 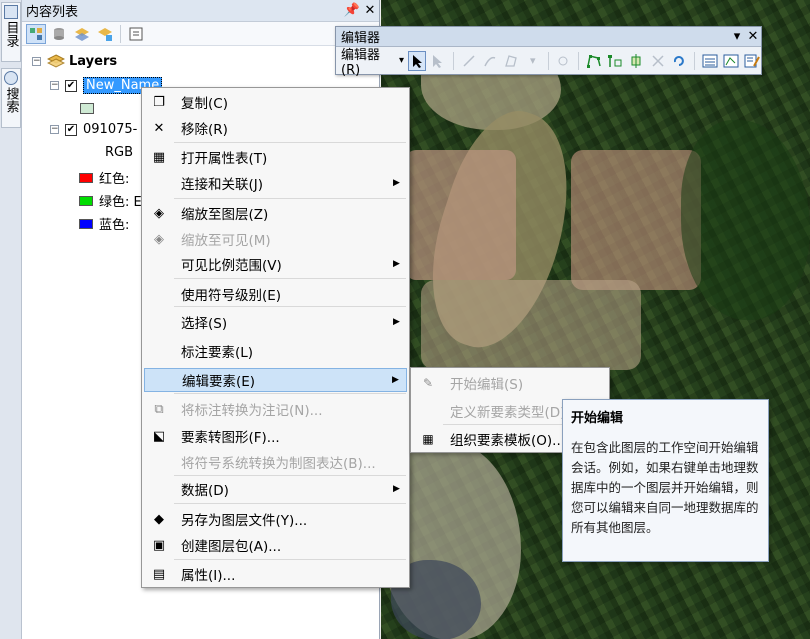 I want to click on drawing-order-icon, so click(x=36, y=33).